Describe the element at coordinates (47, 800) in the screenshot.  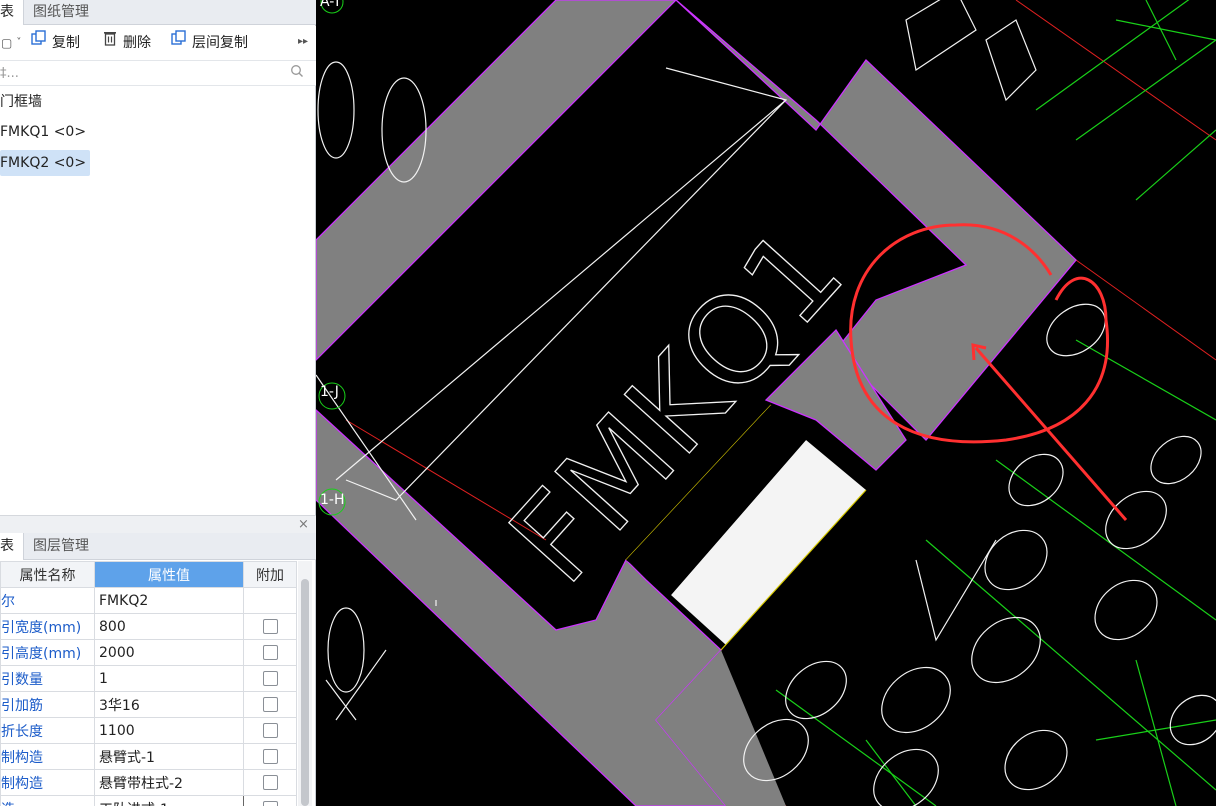
I see `property-name: 造` at that location.